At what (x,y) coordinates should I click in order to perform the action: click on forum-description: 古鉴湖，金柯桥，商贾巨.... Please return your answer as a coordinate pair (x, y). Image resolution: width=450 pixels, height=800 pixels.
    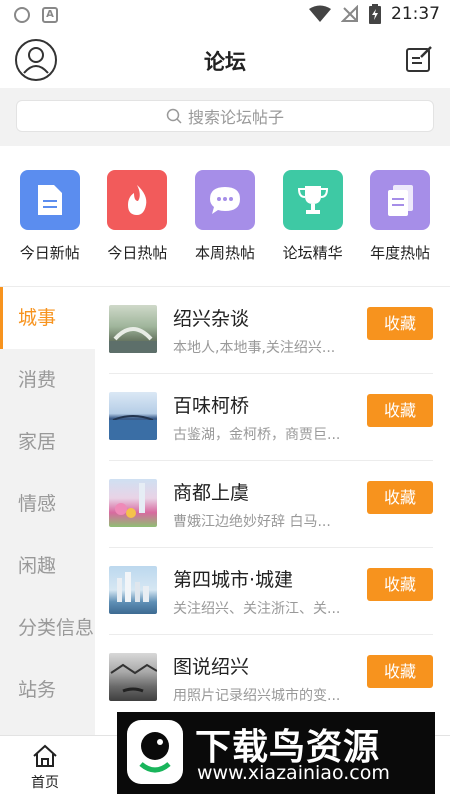
    Looking at the image, I should click on (257, 435).